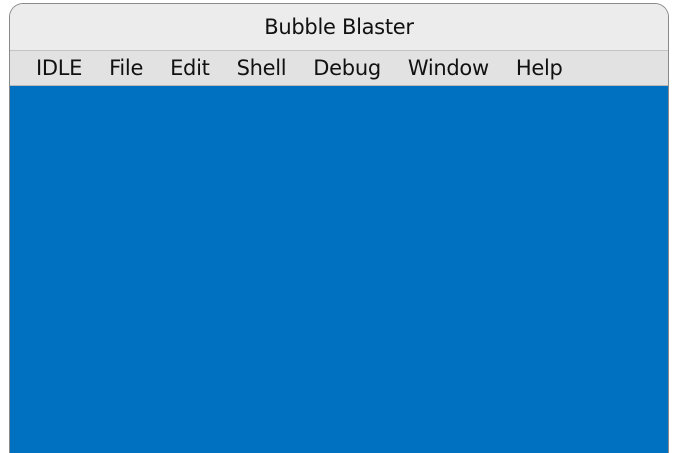 The image size is (673, 453). I want to click on menu-idle: IDLE, so click(59, 68).